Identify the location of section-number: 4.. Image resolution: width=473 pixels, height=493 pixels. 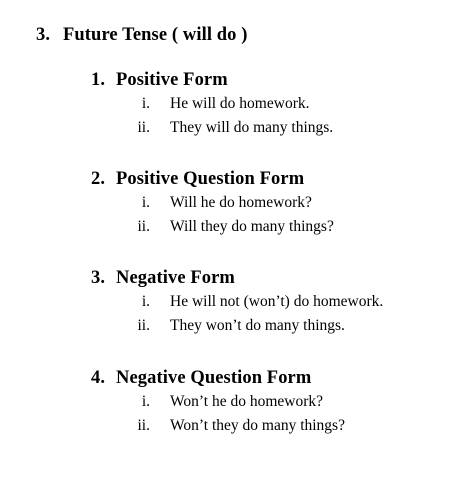
(98, 378).